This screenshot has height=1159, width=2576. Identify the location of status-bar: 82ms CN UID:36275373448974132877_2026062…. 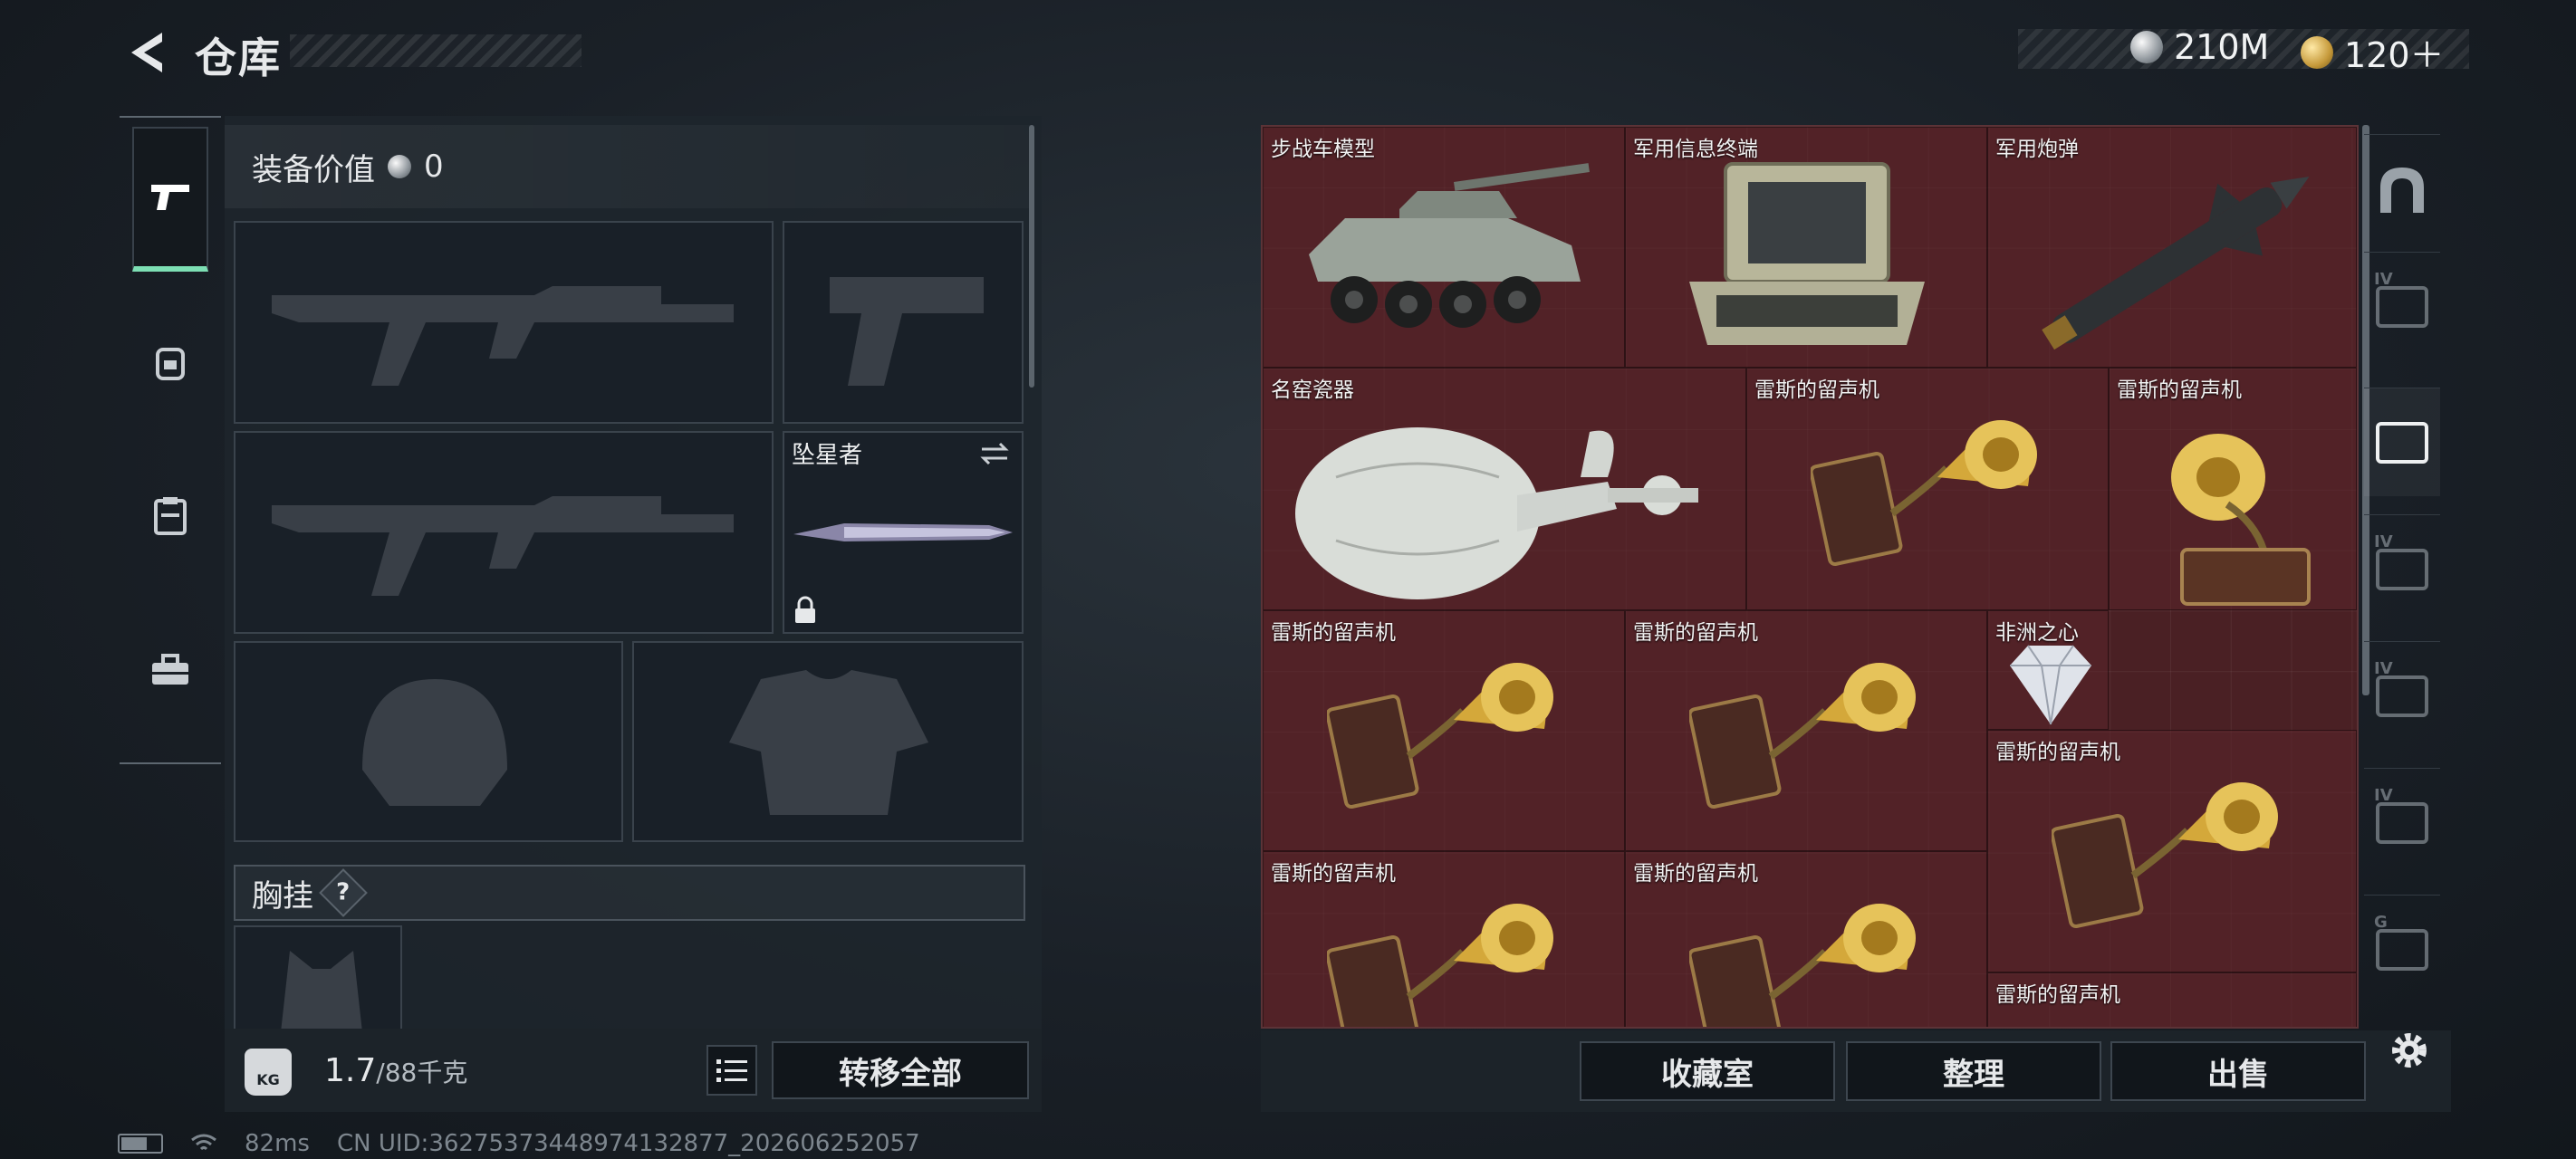
(519, 1143).